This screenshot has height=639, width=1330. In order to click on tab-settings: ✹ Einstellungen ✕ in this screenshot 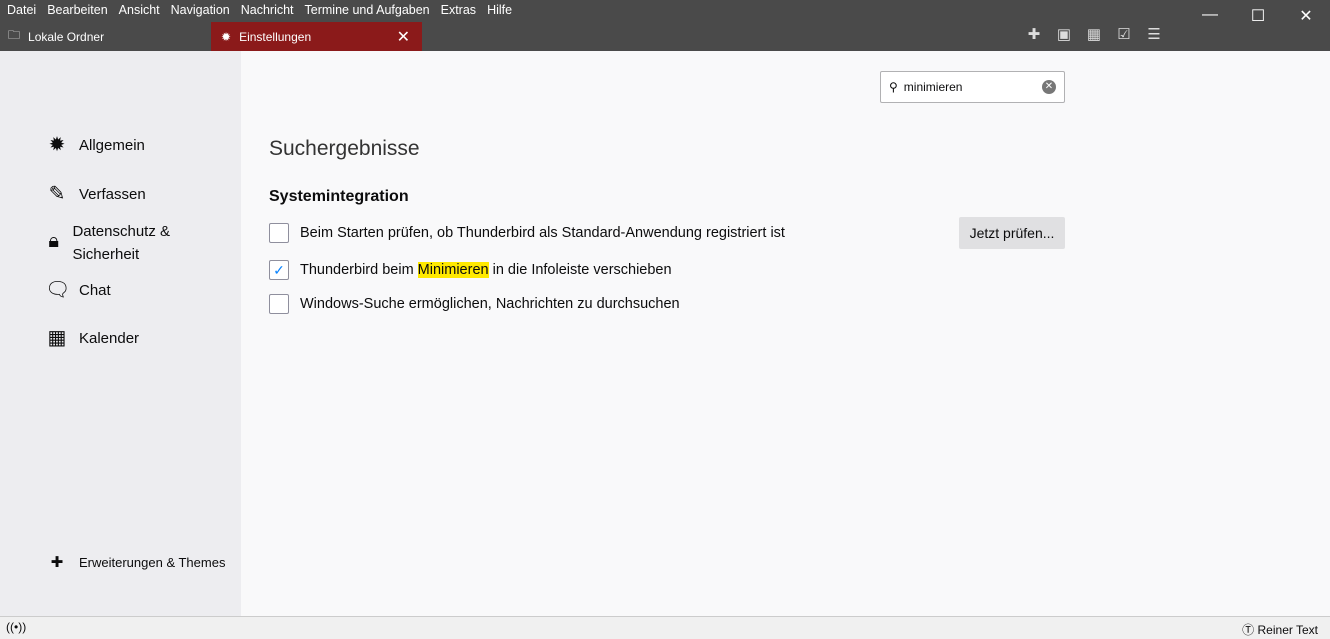, I will do `click(316, 36)`.